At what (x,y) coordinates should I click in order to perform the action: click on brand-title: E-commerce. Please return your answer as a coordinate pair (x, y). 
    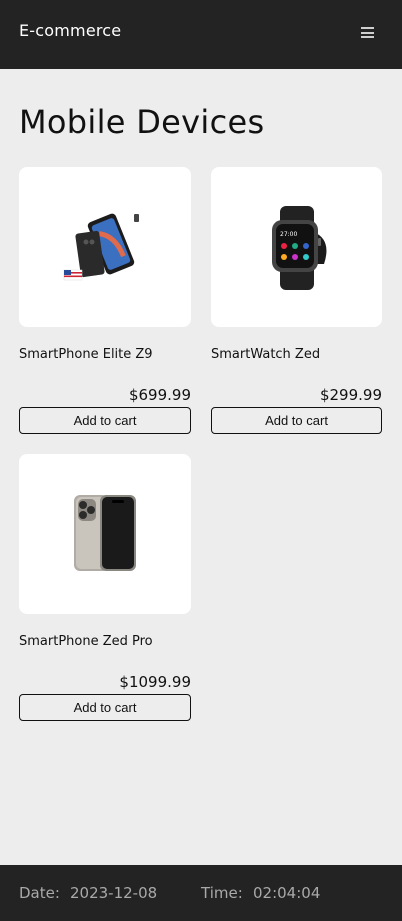
    Looking at the image, I should click on (70, 30).